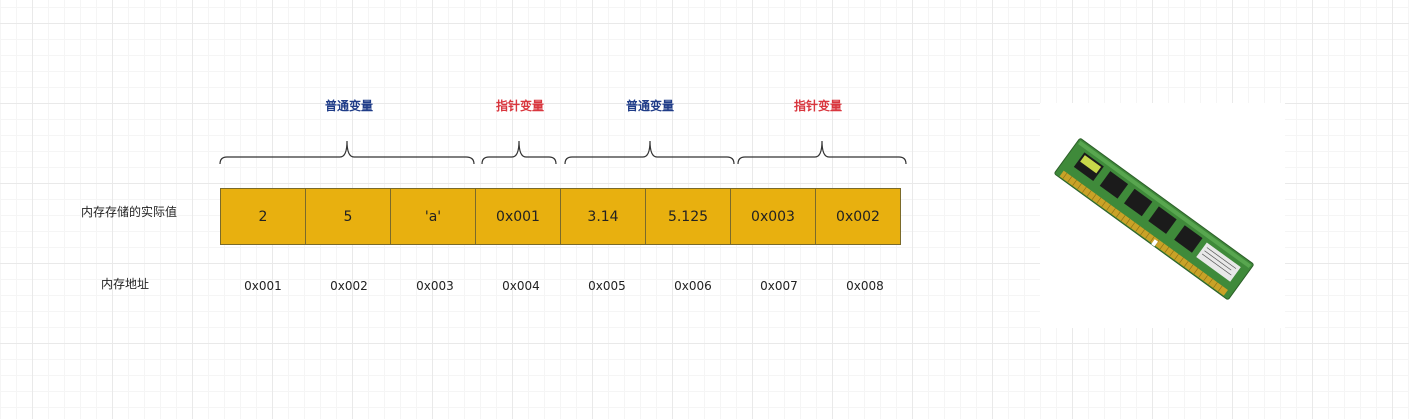 The width and height of the screenshot is (1409, 419). Describe the element at coordinates (349, 286) in the screenshot. I see `memory-address: 0x002` at that location.